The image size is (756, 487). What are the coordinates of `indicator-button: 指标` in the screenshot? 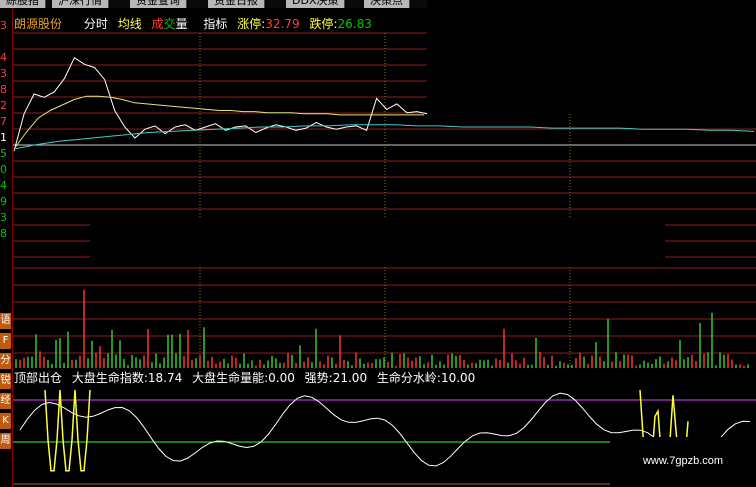 It's located at (215, 24).